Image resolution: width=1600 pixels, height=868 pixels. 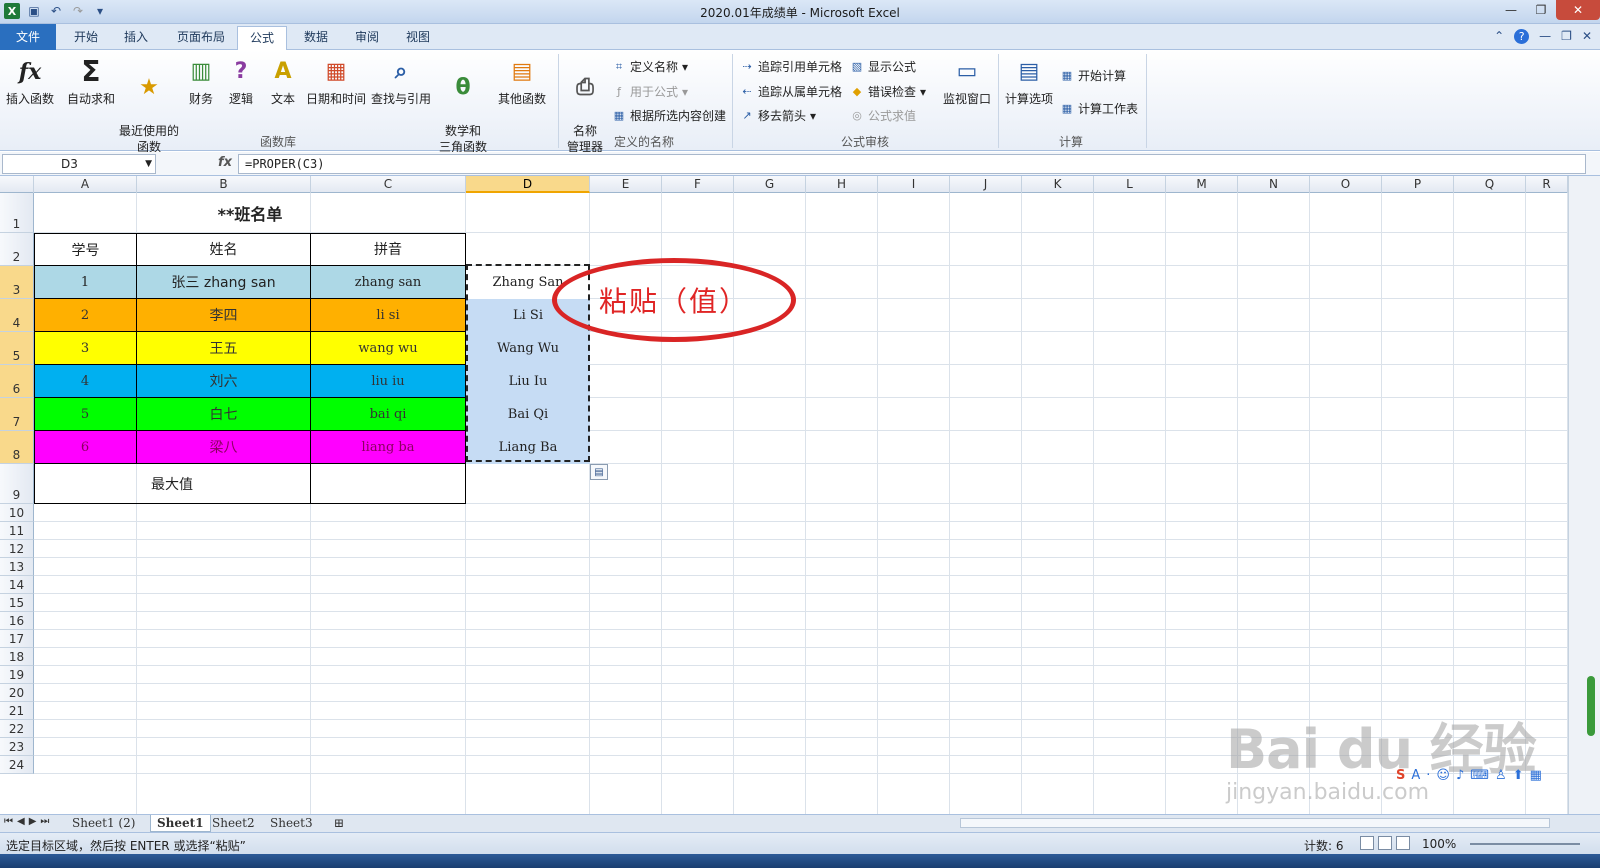 What do you see at coordinates (17, 567) in the screenshot?
I see `row-header-13: 13` at bounding box center [17, 567].